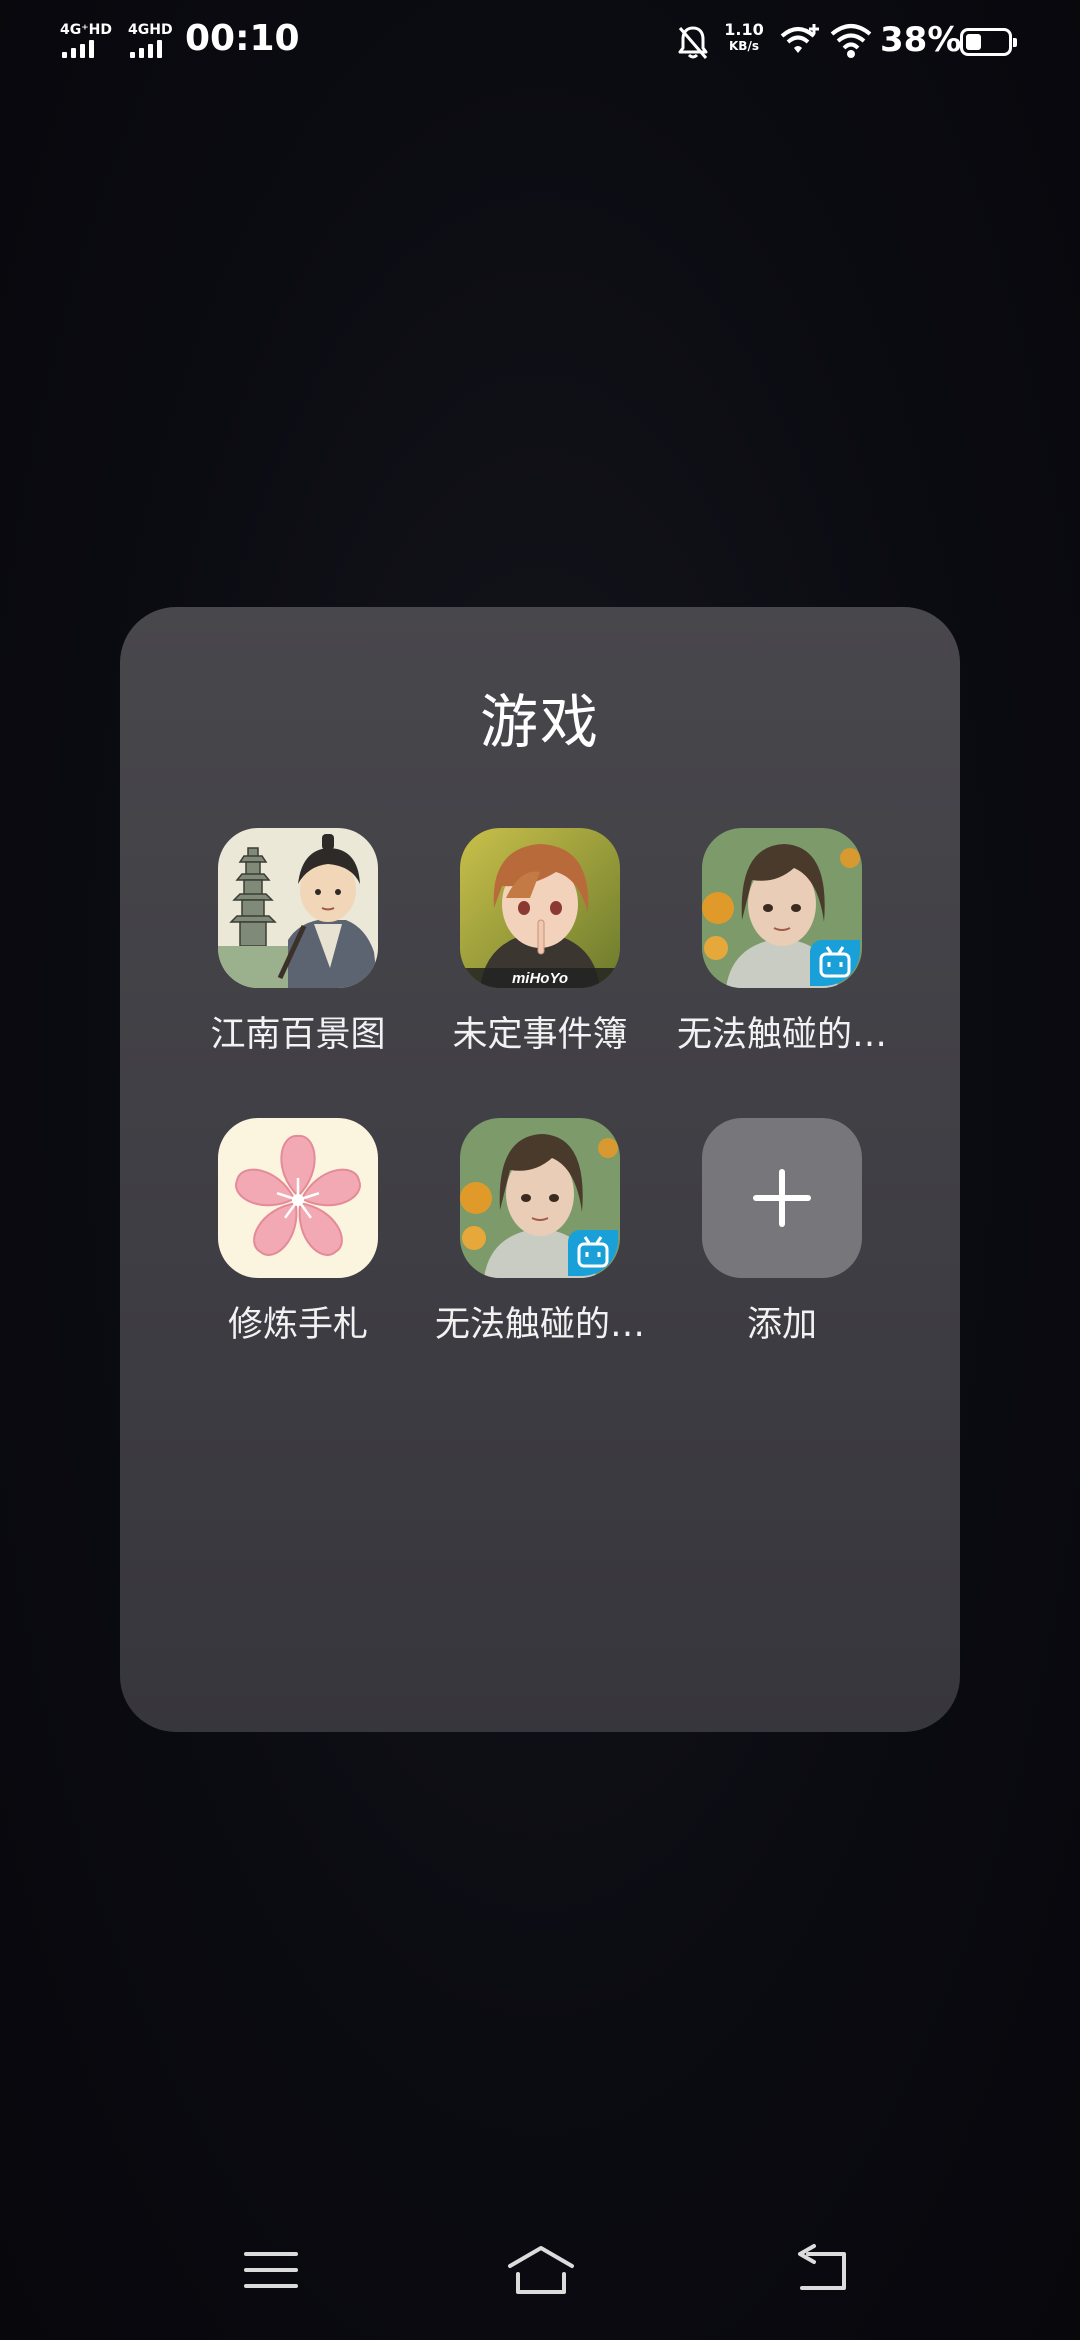 The width and height of the screenshot is (1080, 2340). Describe the element at coordinates (823, 2270) in the screenshot. I see `back-icon` at that location.